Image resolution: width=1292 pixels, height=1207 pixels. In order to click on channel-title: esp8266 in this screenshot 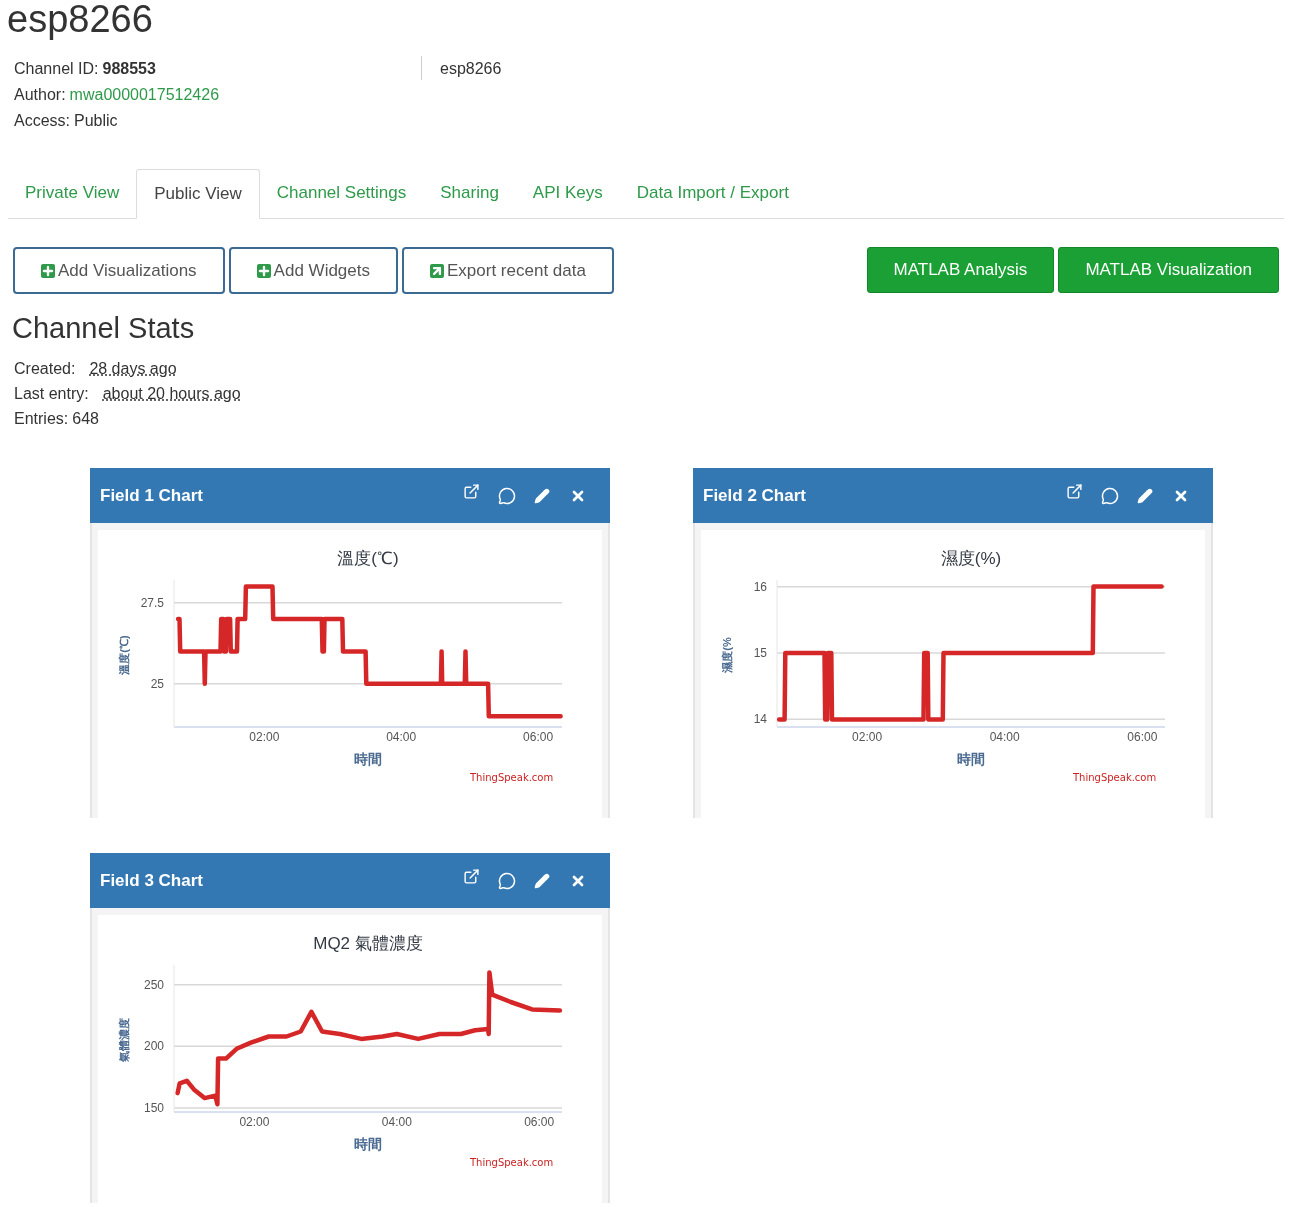, I will do `click(80, 20)`.